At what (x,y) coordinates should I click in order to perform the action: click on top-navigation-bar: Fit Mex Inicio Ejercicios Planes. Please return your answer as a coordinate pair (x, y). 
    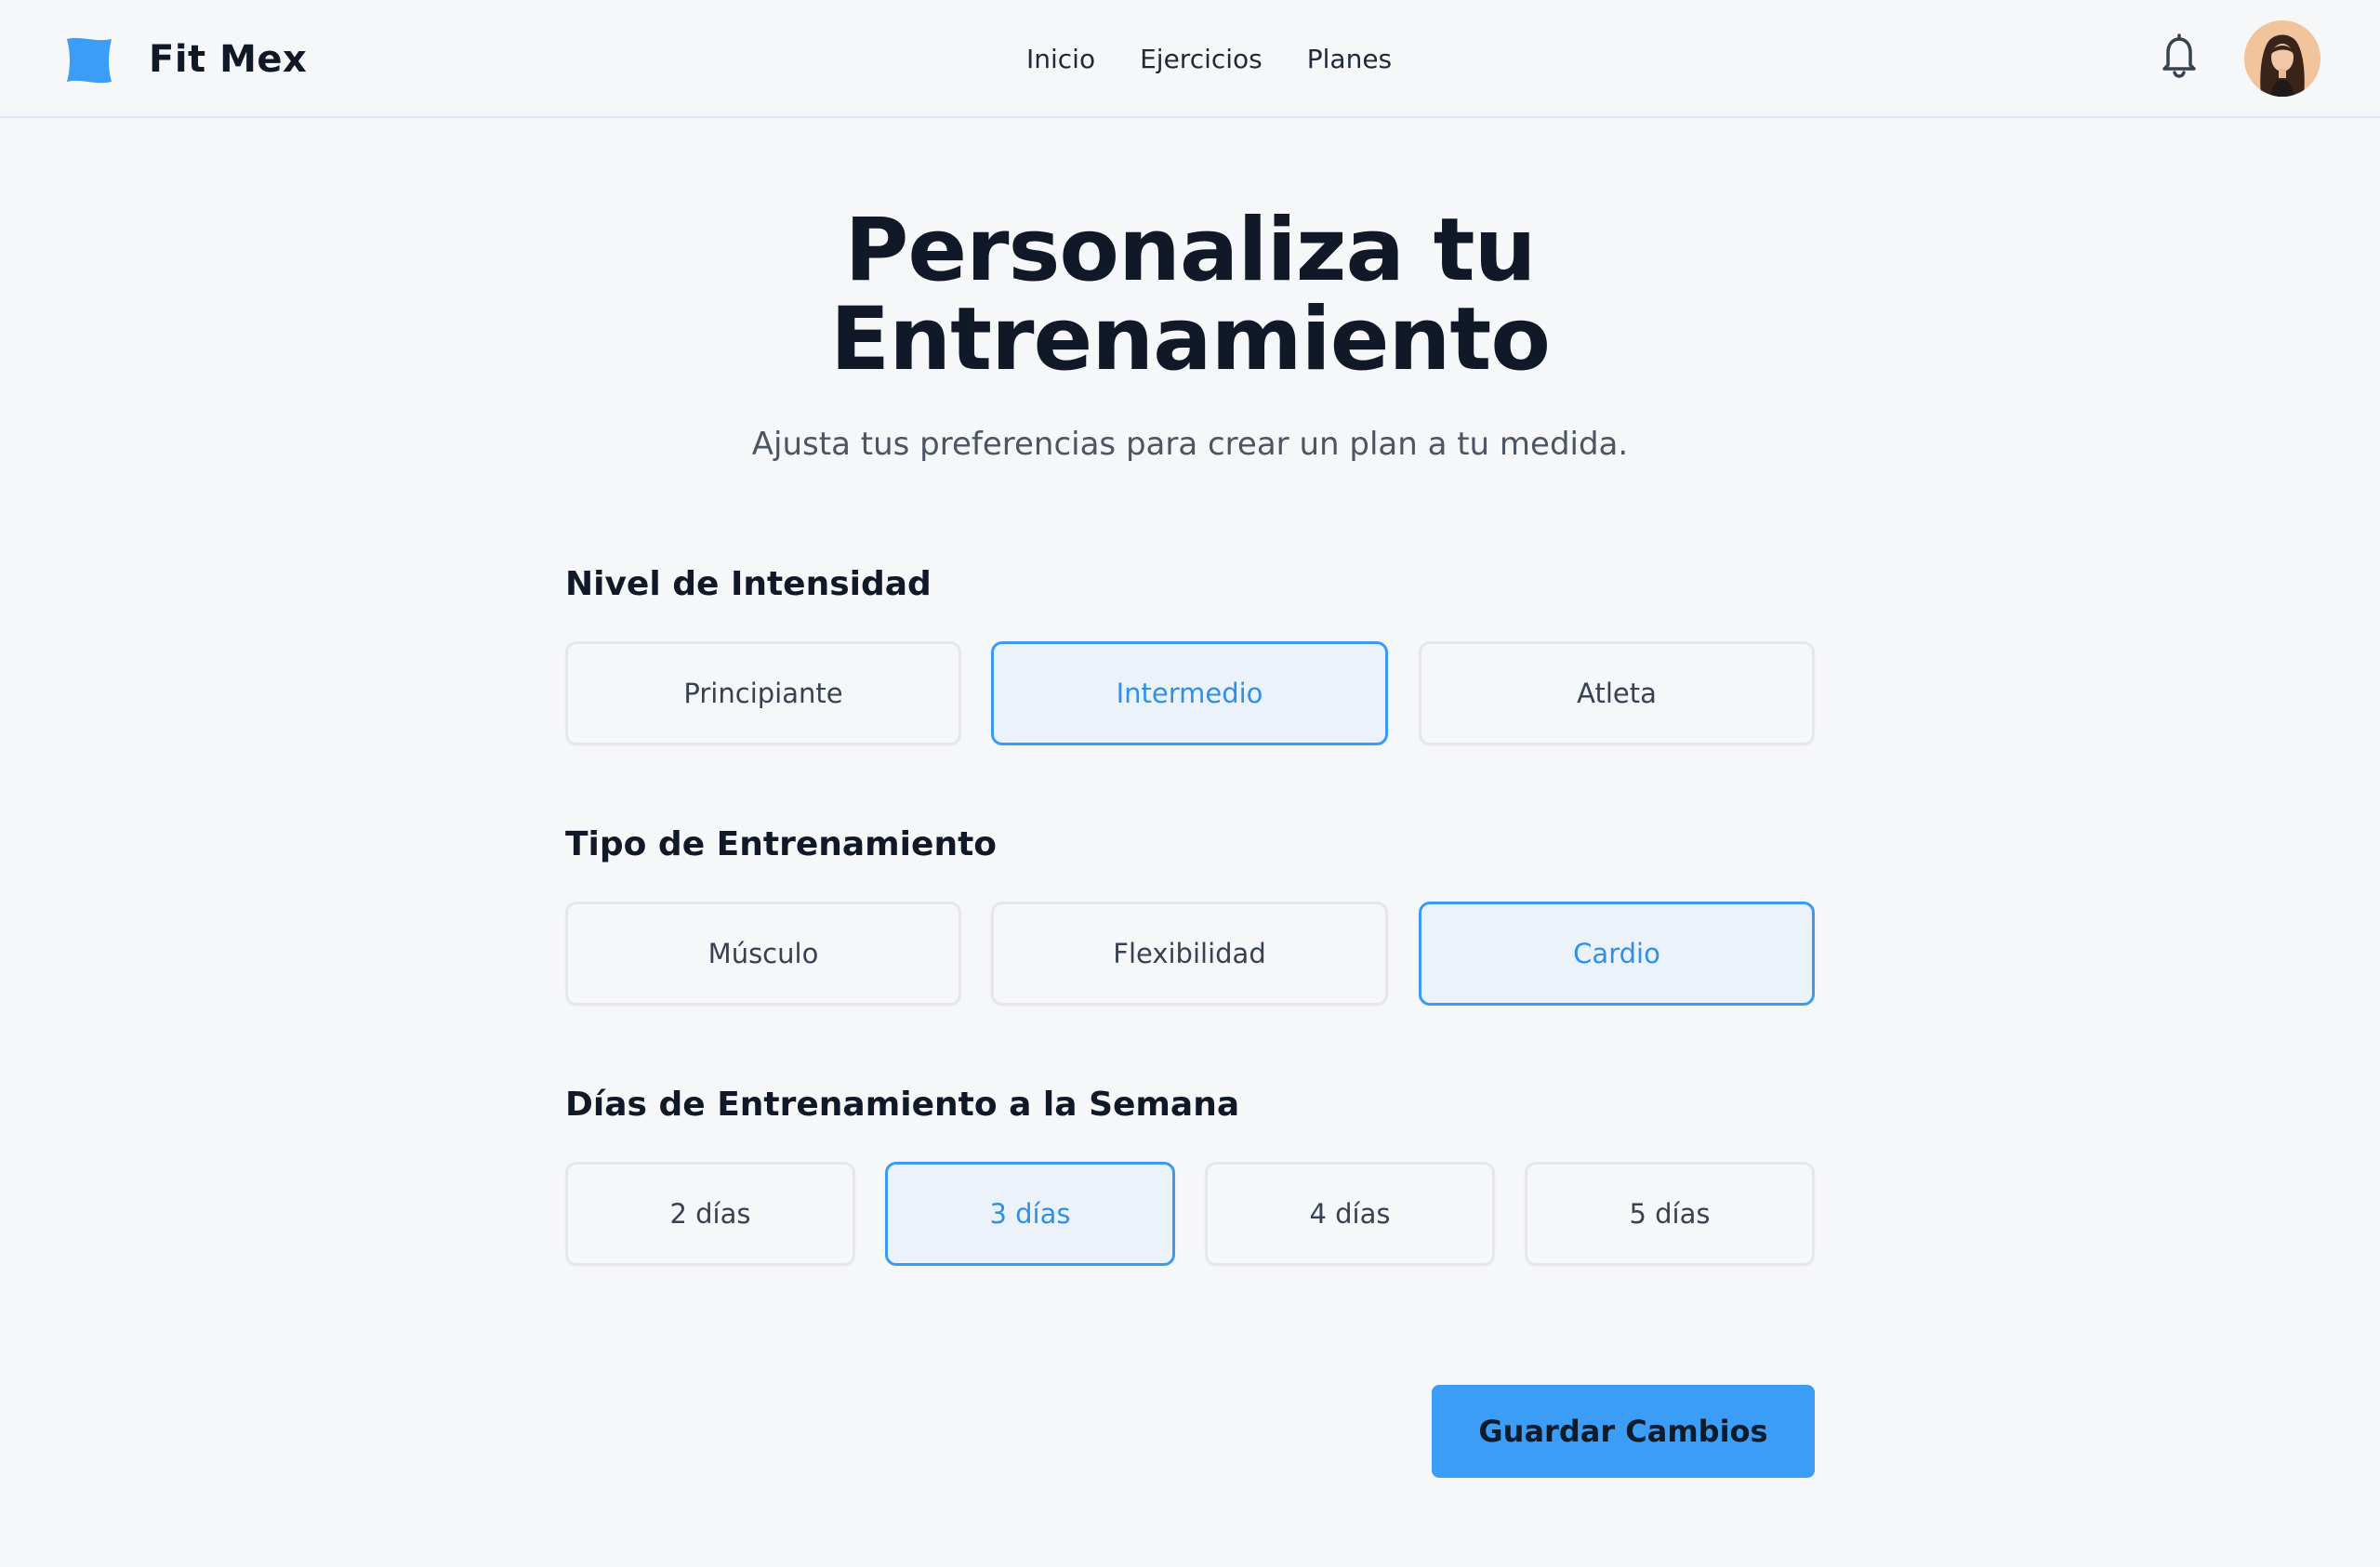
    Looking at the image, I should click on (1190, 59).